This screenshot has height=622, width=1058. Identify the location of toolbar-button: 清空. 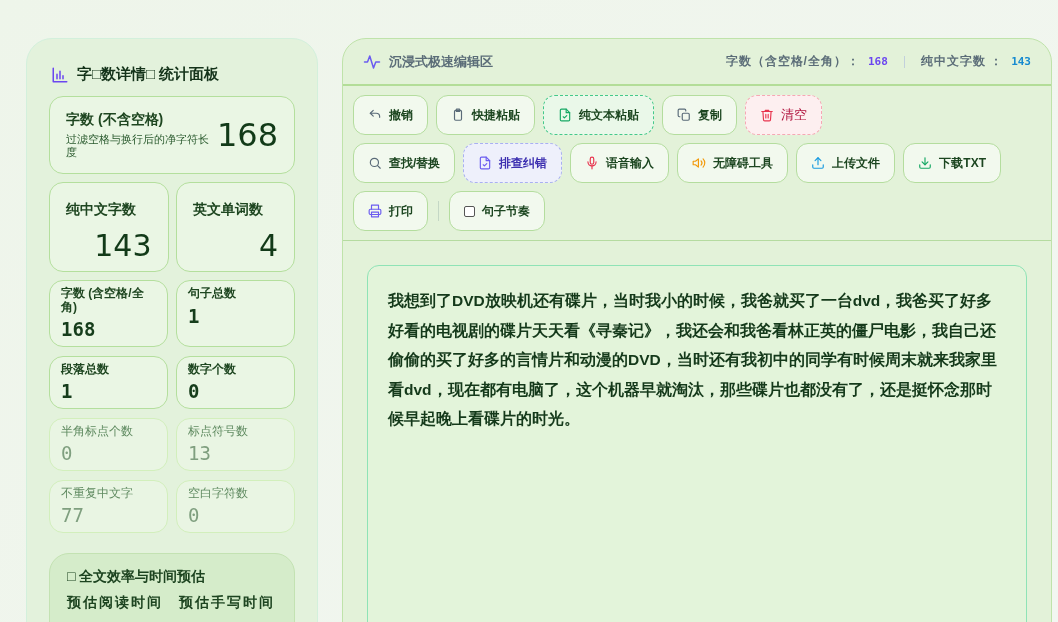
(783, 115).